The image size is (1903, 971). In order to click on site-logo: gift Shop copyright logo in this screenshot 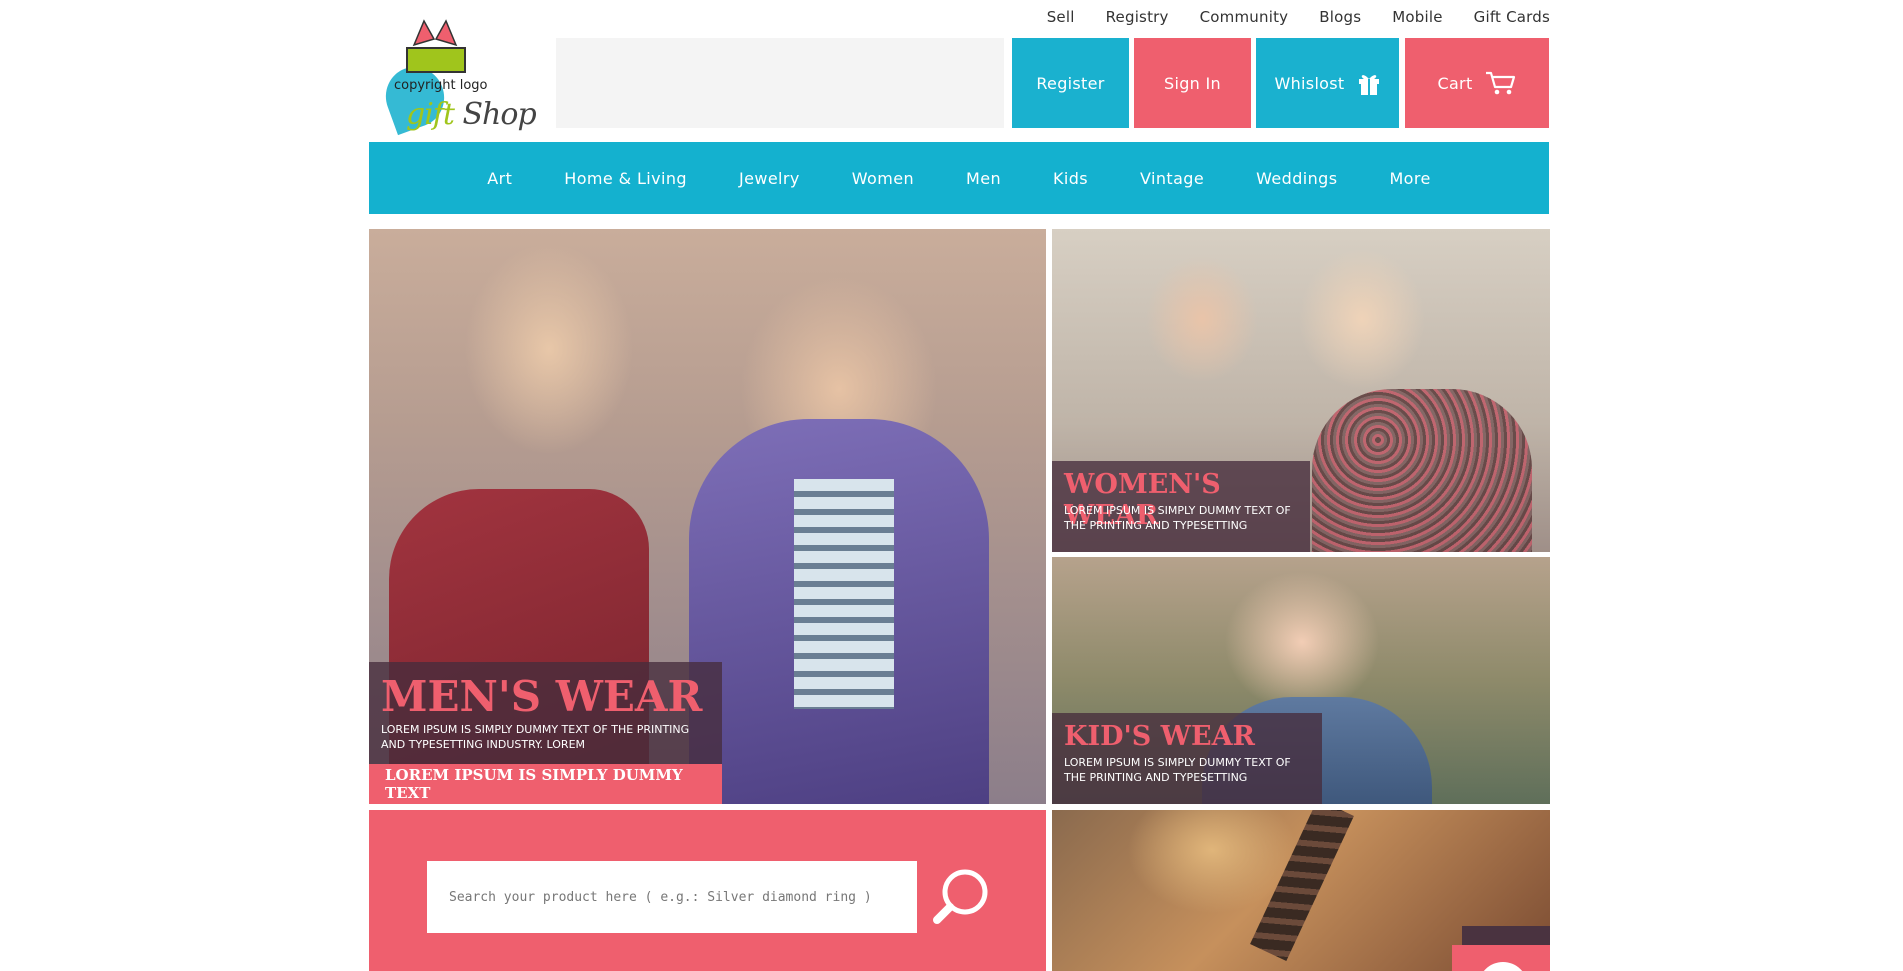, I will do `click(461, 75)`.